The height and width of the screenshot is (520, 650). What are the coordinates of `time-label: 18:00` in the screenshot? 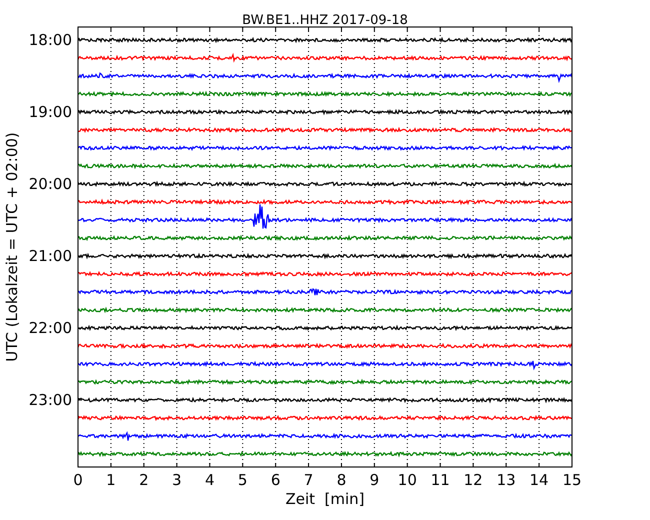 It's located at (50, 40).